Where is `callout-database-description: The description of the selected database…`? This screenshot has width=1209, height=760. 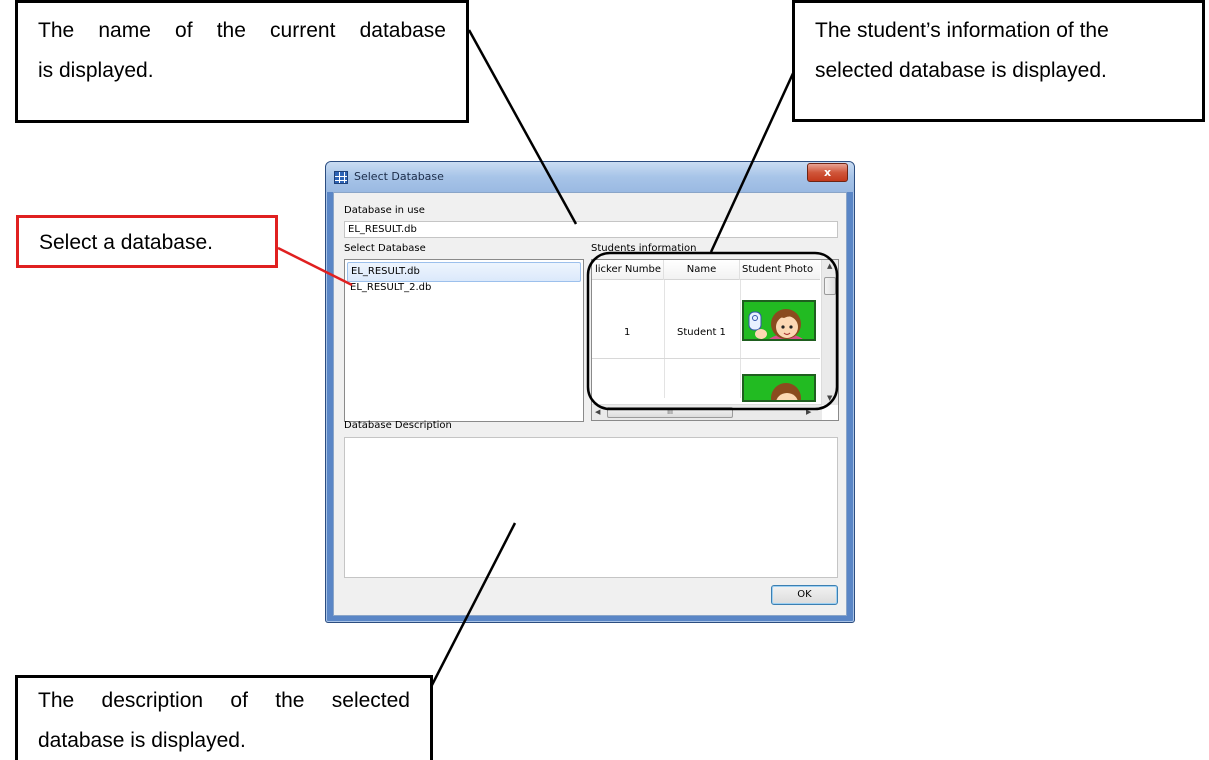 callout-database-description: The description of the selected database… is located at coordinates (224, 717).